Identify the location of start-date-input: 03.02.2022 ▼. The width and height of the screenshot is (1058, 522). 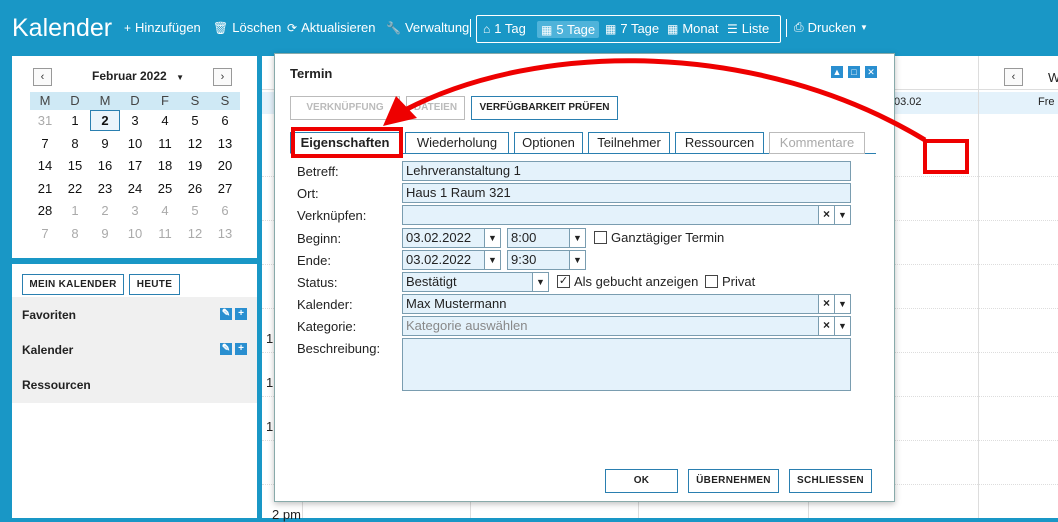
(451, 238).